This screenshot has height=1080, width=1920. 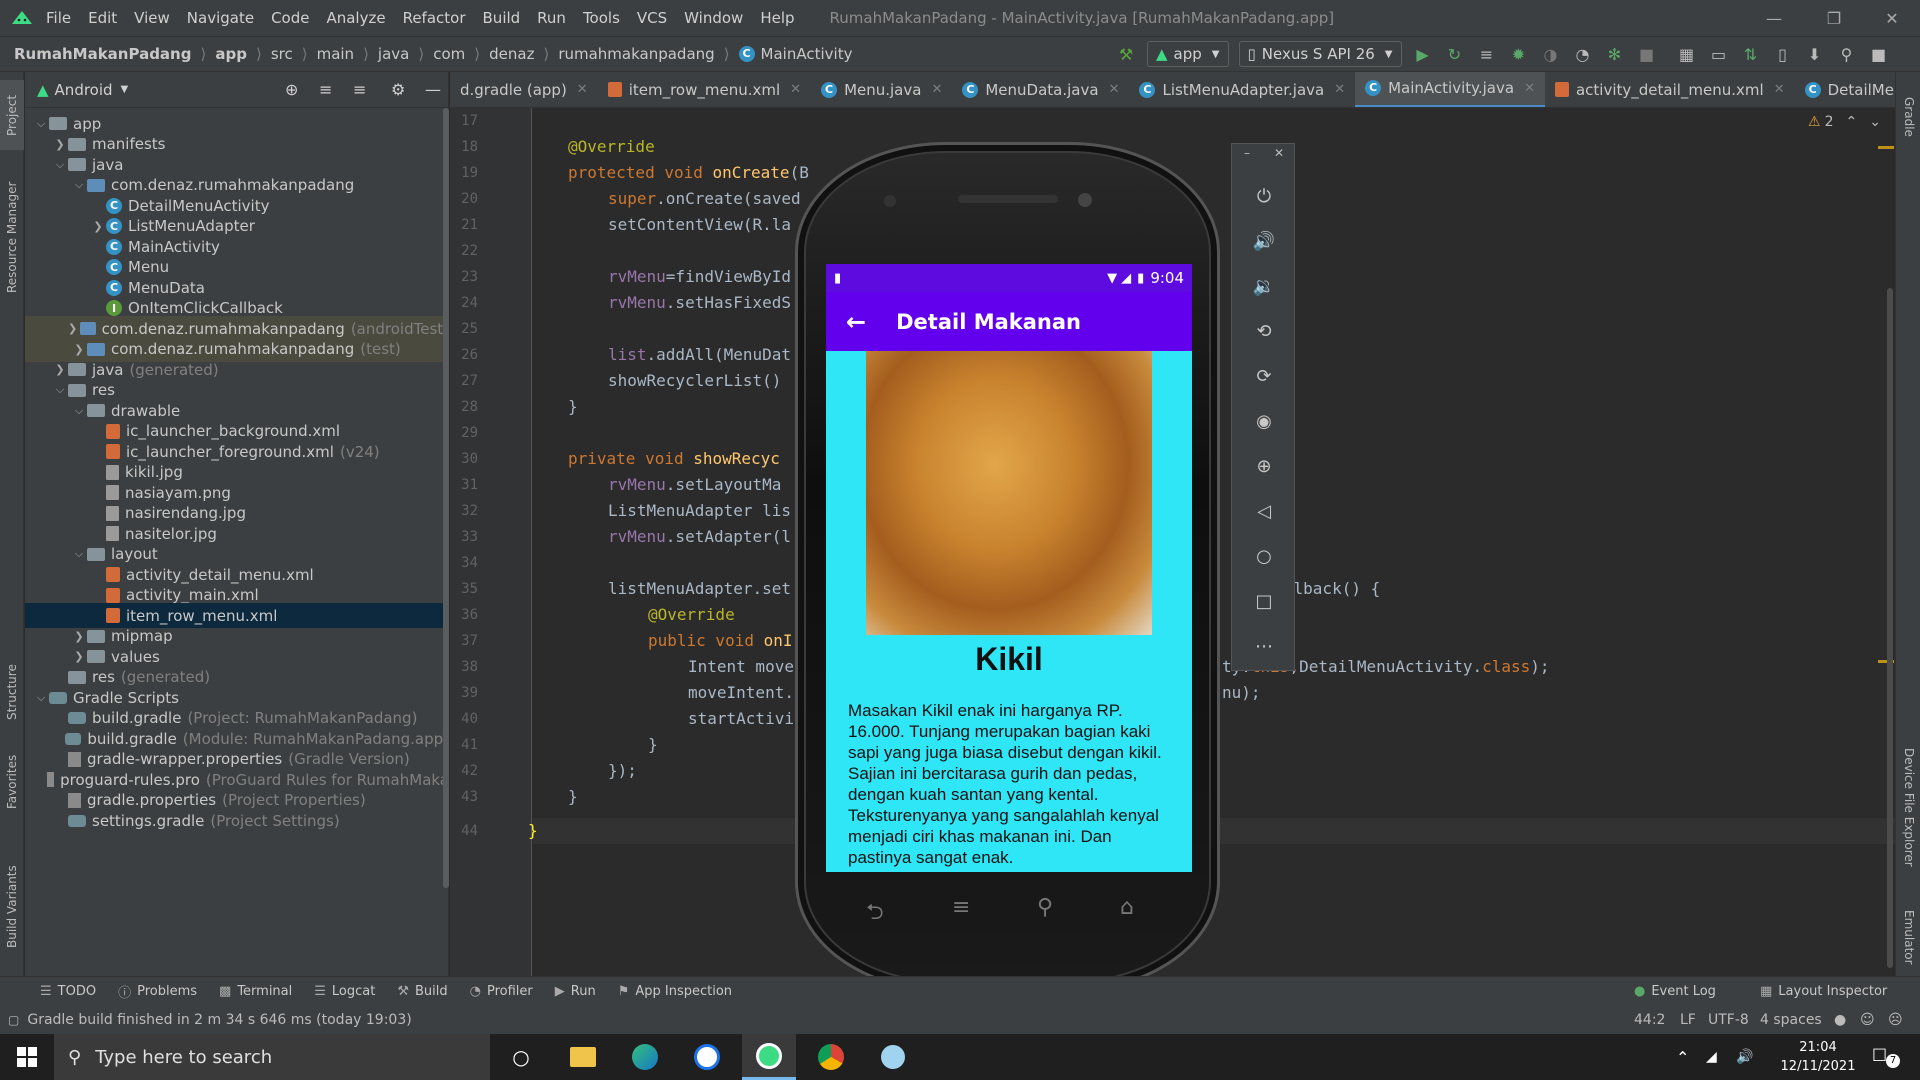 I want to click on collapse-all-icon: ≡, so click(x=359, y=89).